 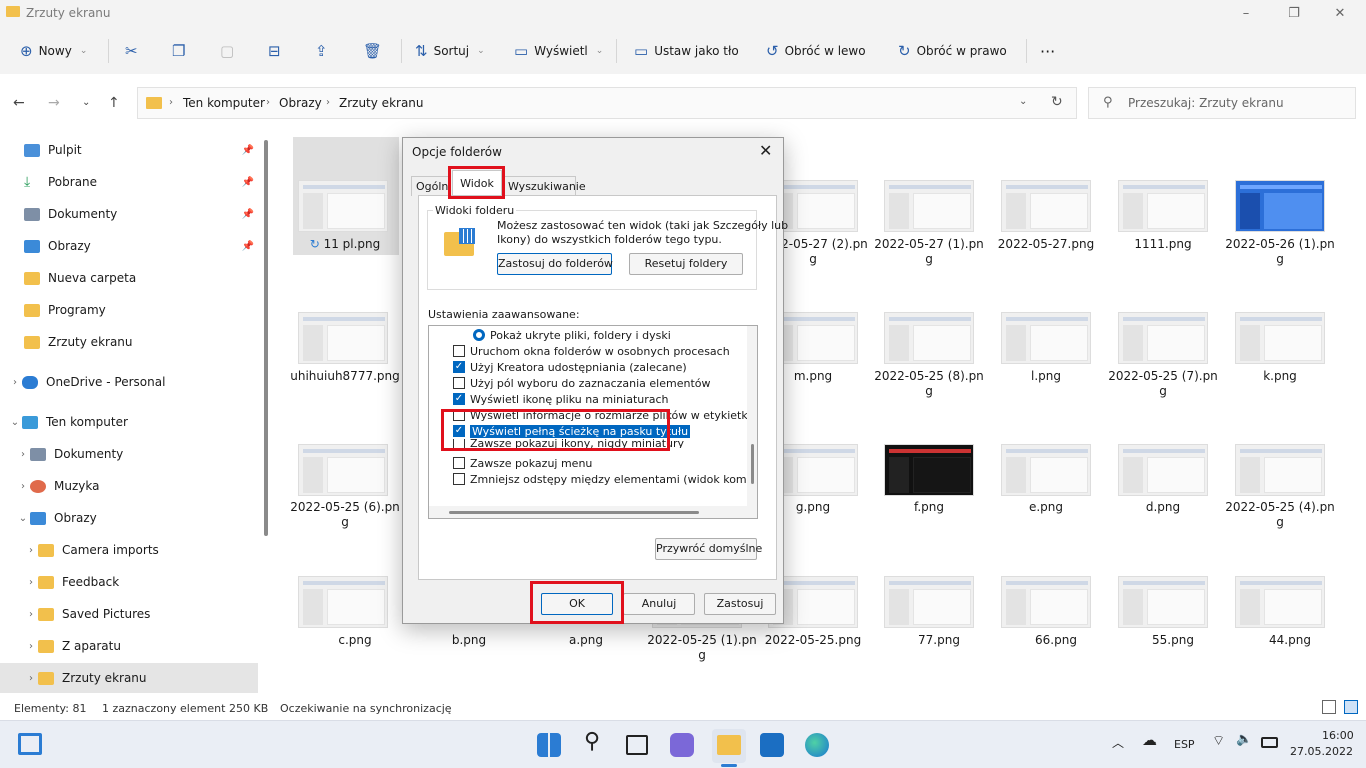 What do you see at coordinates (129, 246) in the screenshot?
I see `sidebar-item-obrazy: Obrazy 📌` at bounding box center [129, 246].